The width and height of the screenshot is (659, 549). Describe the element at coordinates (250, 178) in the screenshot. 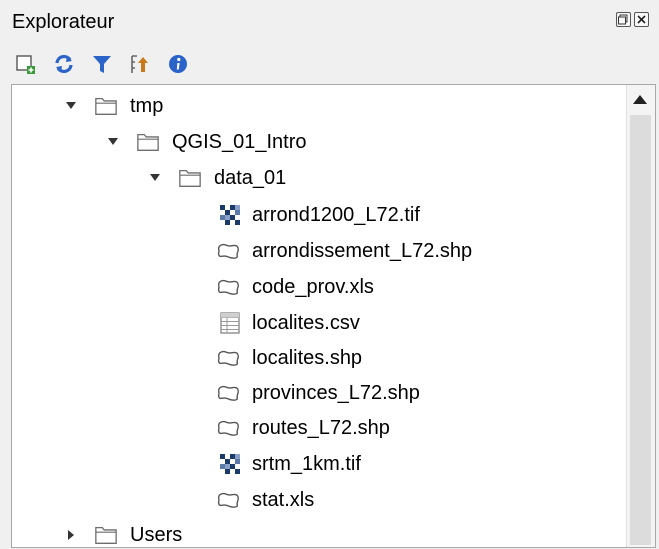

I see `tree-item-label: data_01` at that location.